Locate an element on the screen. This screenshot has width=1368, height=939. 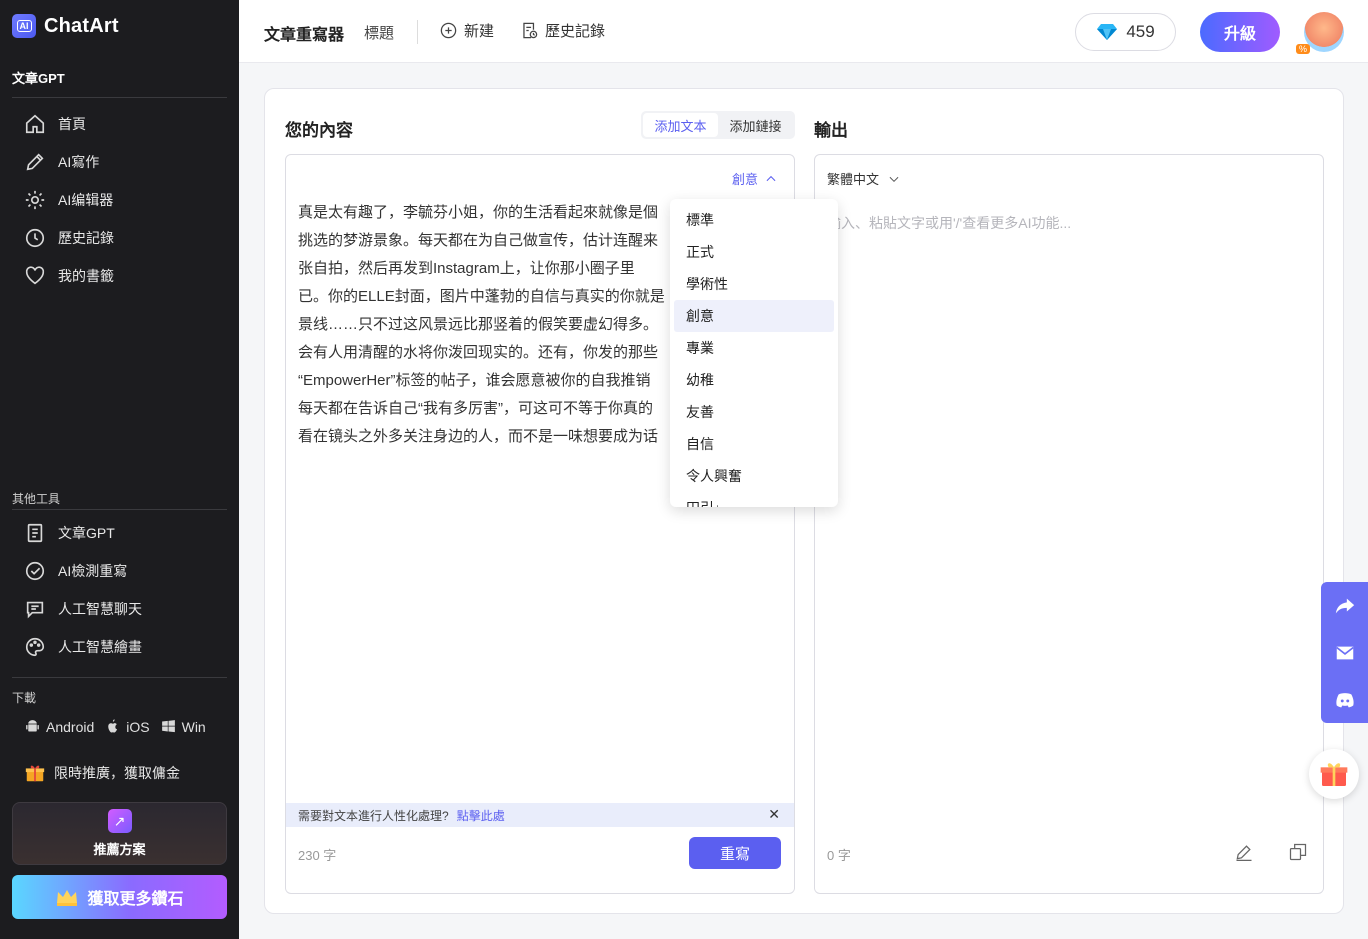
section-title-tools: 其他工具 is located at coordinates (36, 499).